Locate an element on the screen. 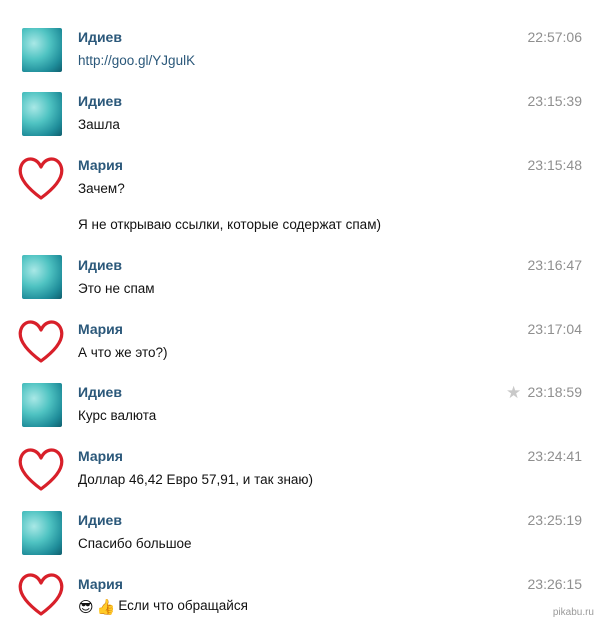 The width and height of the screenshot is (600, 624). message-text: Это не спам is located at coordinates (116, 288).